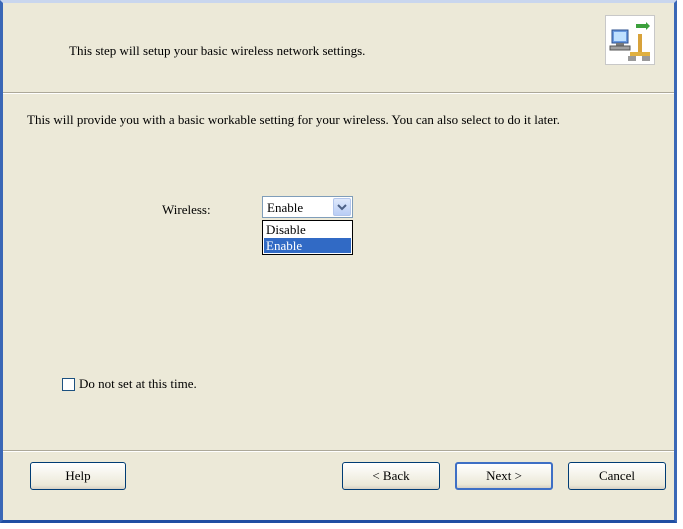 Image resolution: width=683 pixels, height=529 pixels. I want to click on wireless-dropdown-list: Disable Enable, so click(307, 237).